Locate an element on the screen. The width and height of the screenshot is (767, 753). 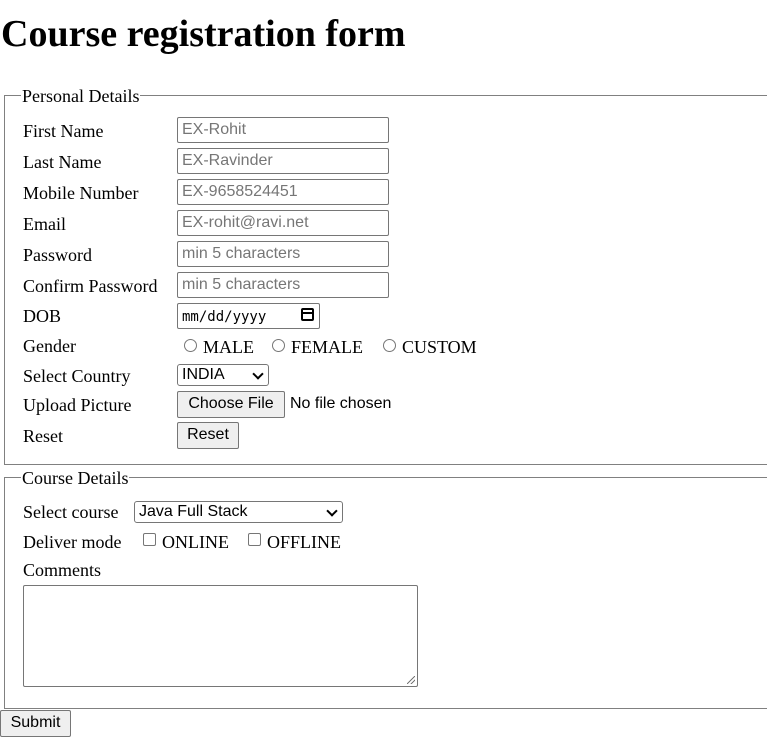
comments-textarea is located at coordinates (220, 636).